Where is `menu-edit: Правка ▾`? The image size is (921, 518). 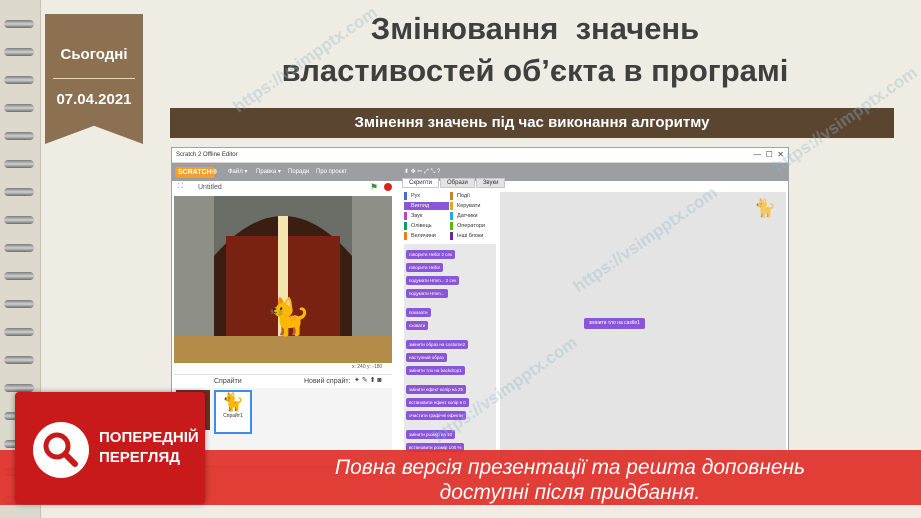
menu-edit: Правка ▾ is located at coordinates (268, 172).